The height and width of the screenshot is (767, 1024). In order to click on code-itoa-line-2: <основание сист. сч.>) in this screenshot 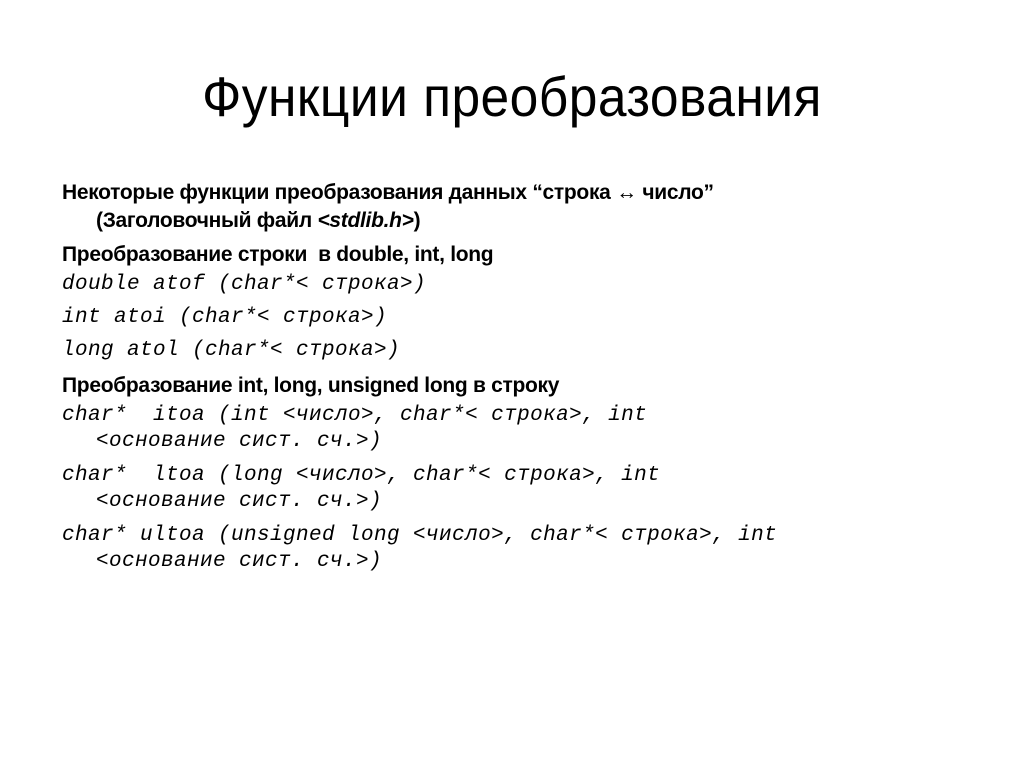, I will do `click(239, 441)`.